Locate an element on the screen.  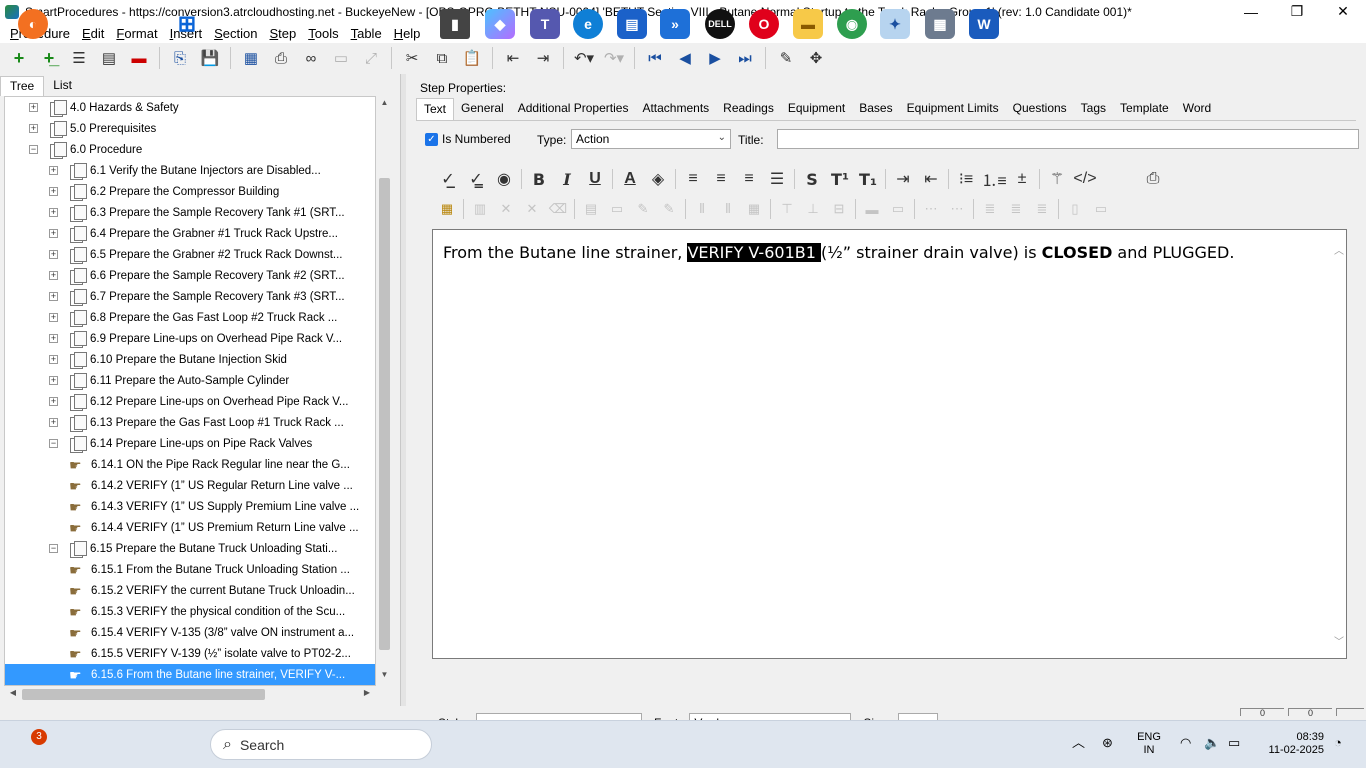
distribute-columns-icon: ⋯ is located at coordinates (931, 209).